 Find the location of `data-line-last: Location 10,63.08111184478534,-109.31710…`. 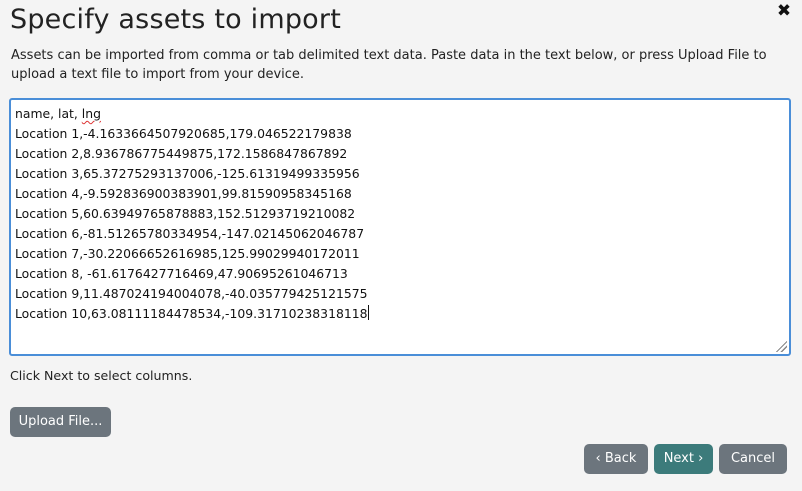

data-line-last: Location 10,63.08111184478534,-109.31710… is located at coordinates (400, 314).